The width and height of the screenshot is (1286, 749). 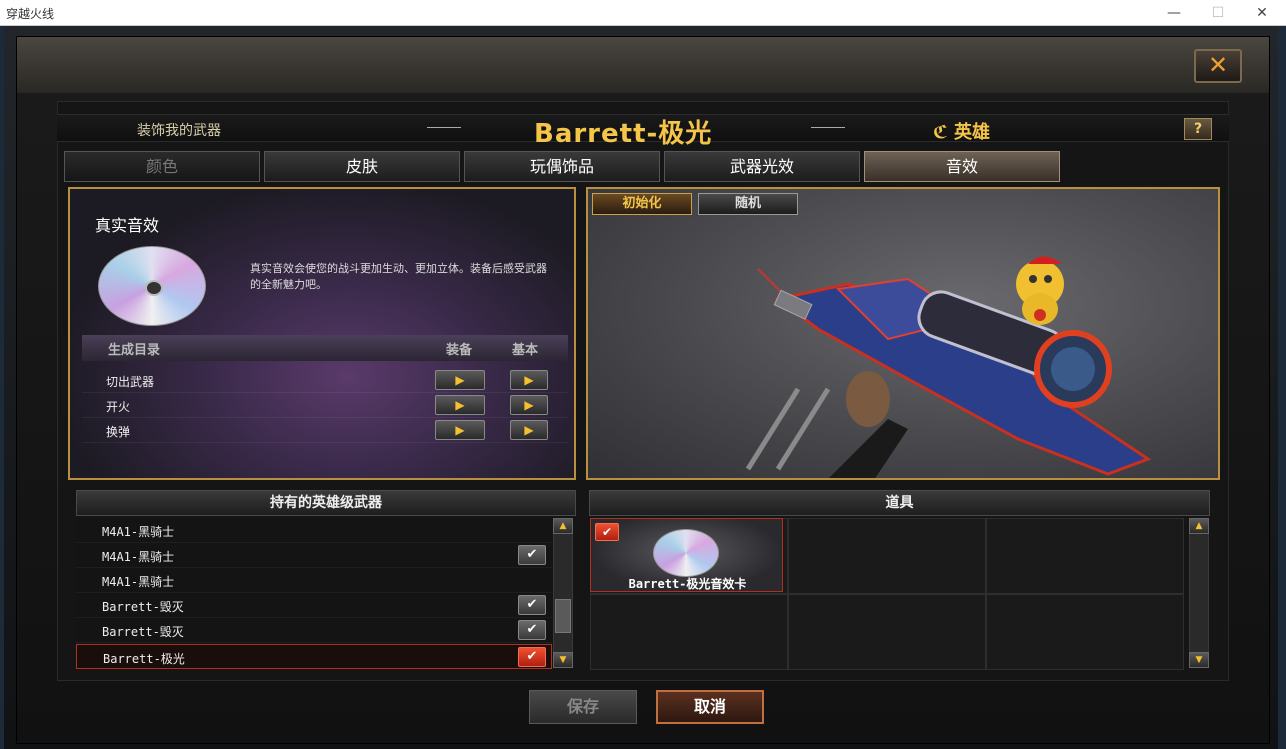 I want to click on title-divider-right, so click(x=828, y=127).